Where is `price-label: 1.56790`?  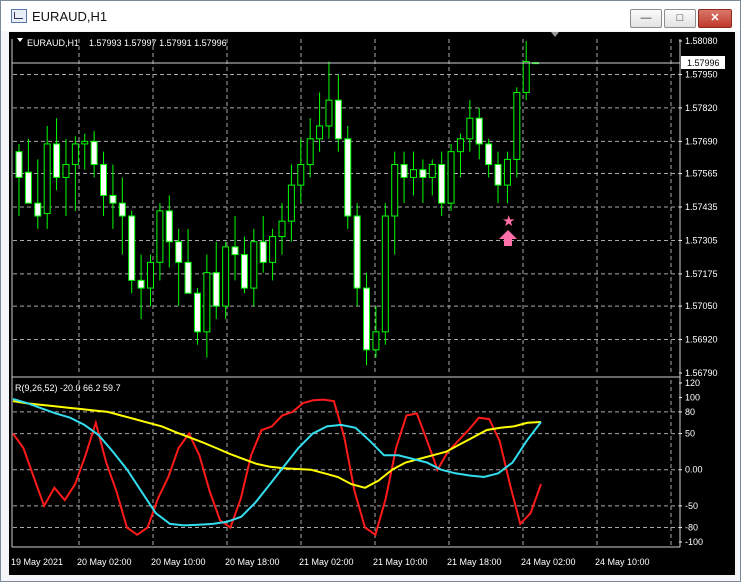
price-label: 1.56790 is located at coordinates (701, 373).